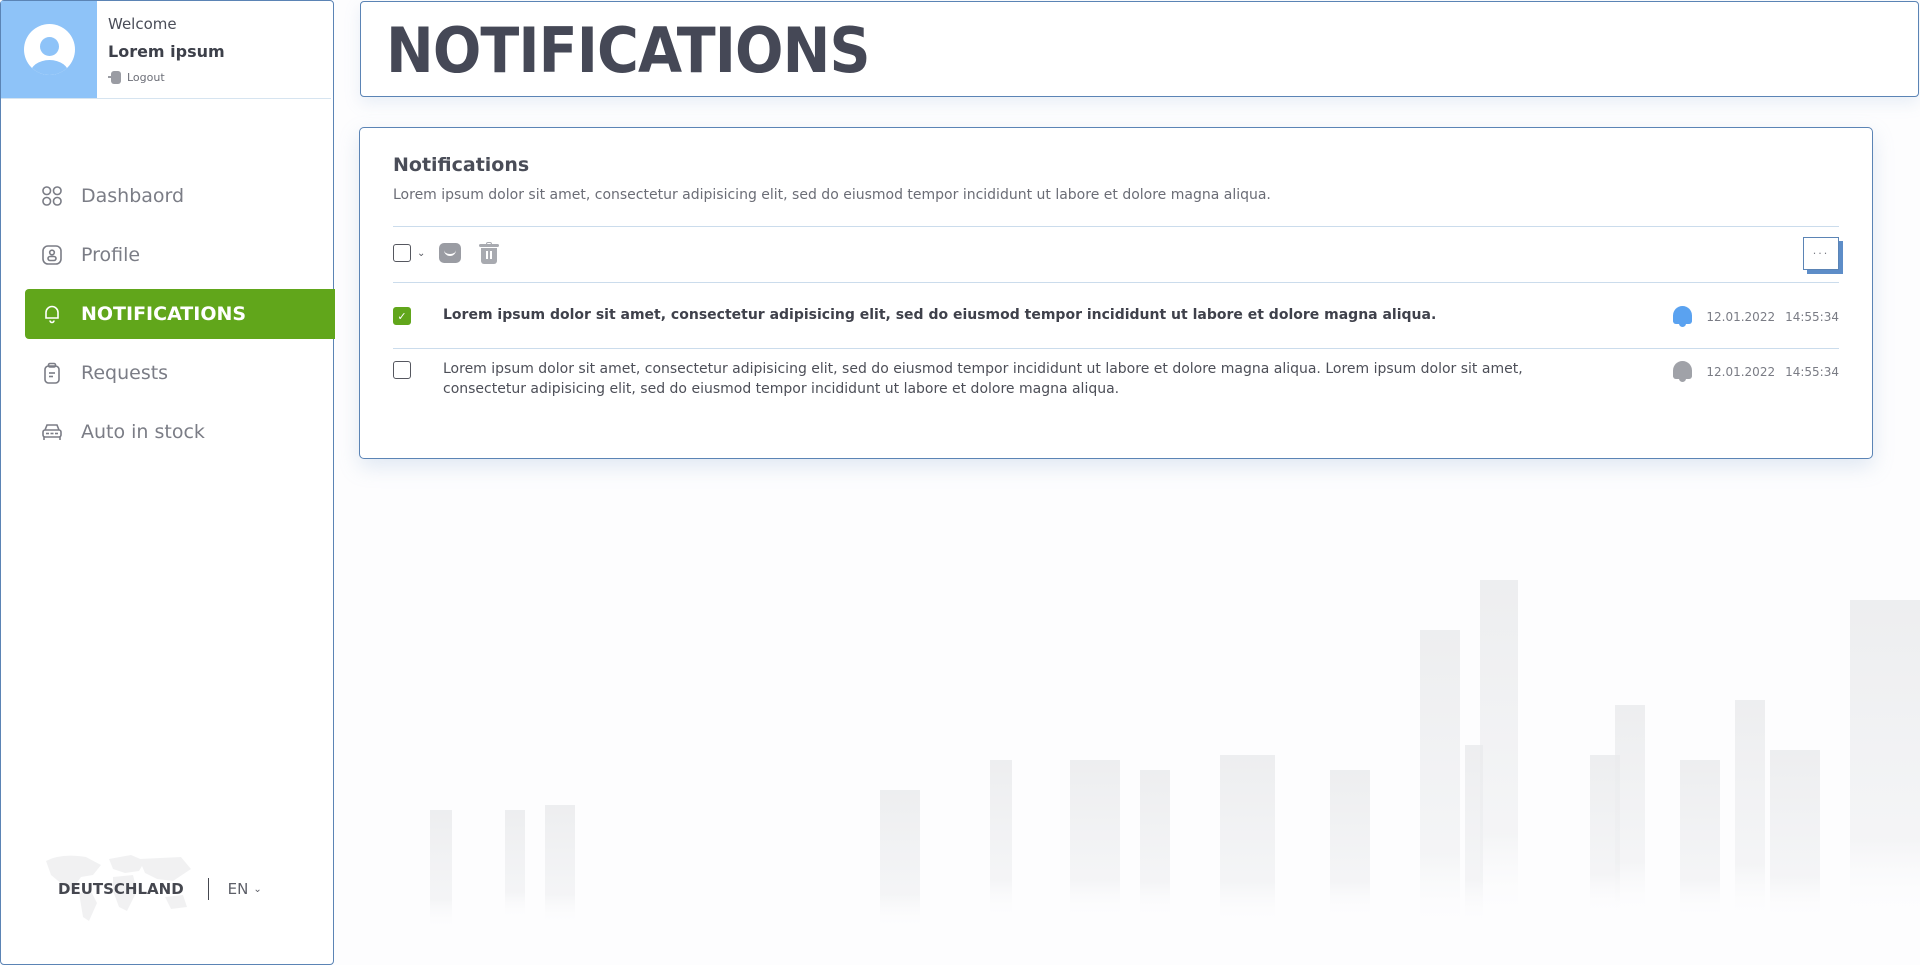  What do you see at coordinates (628, 50) in the screenshot?
I see `page-title: NOTIFICATIONS` at bounding box center [628, 50].